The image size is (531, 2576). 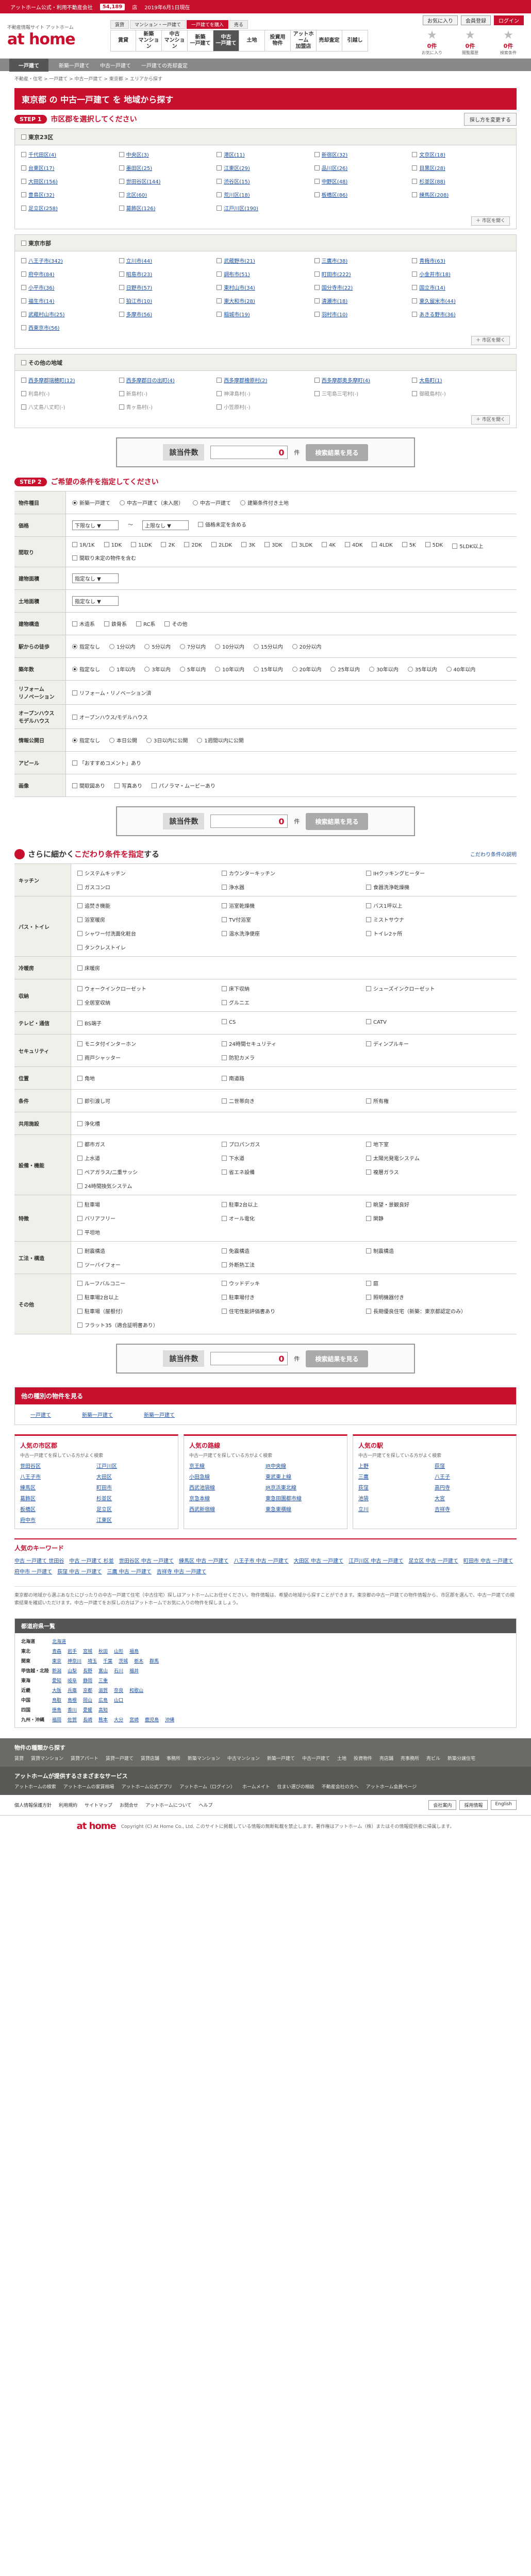 I want to click on footer1-link: 売店舗, so click(x=386, y=1758).